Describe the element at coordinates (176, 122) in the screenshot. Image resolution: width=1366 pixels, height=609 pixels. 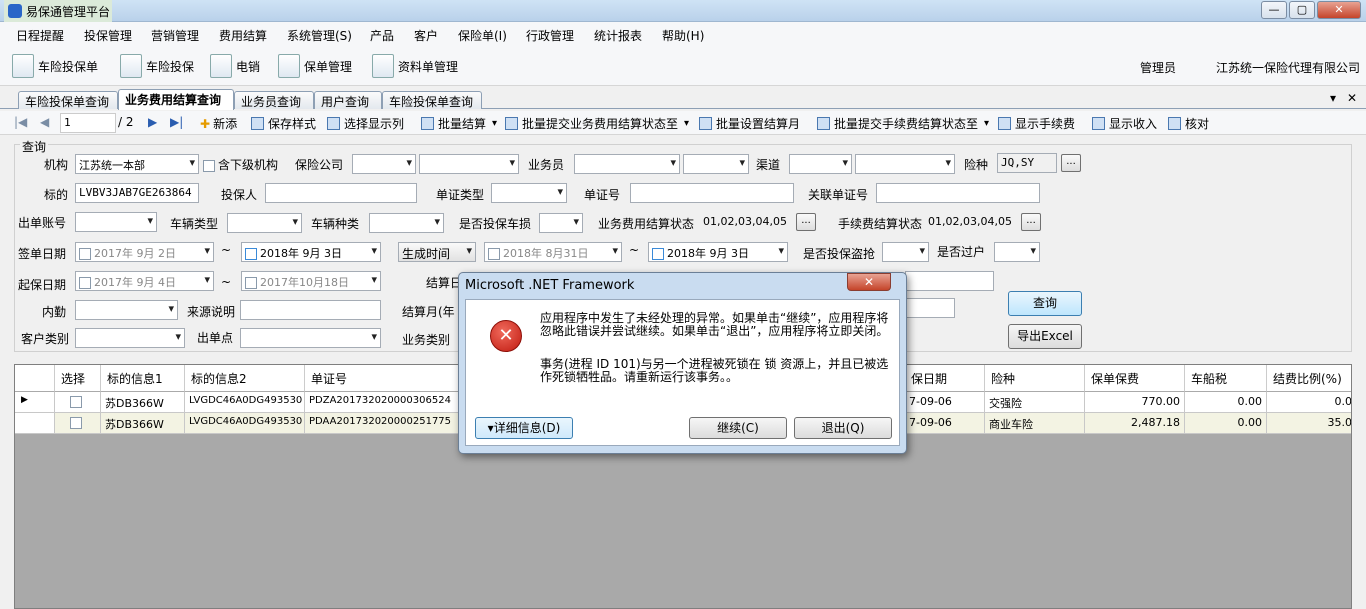
I see `last-page-button: ▶|` at that location.